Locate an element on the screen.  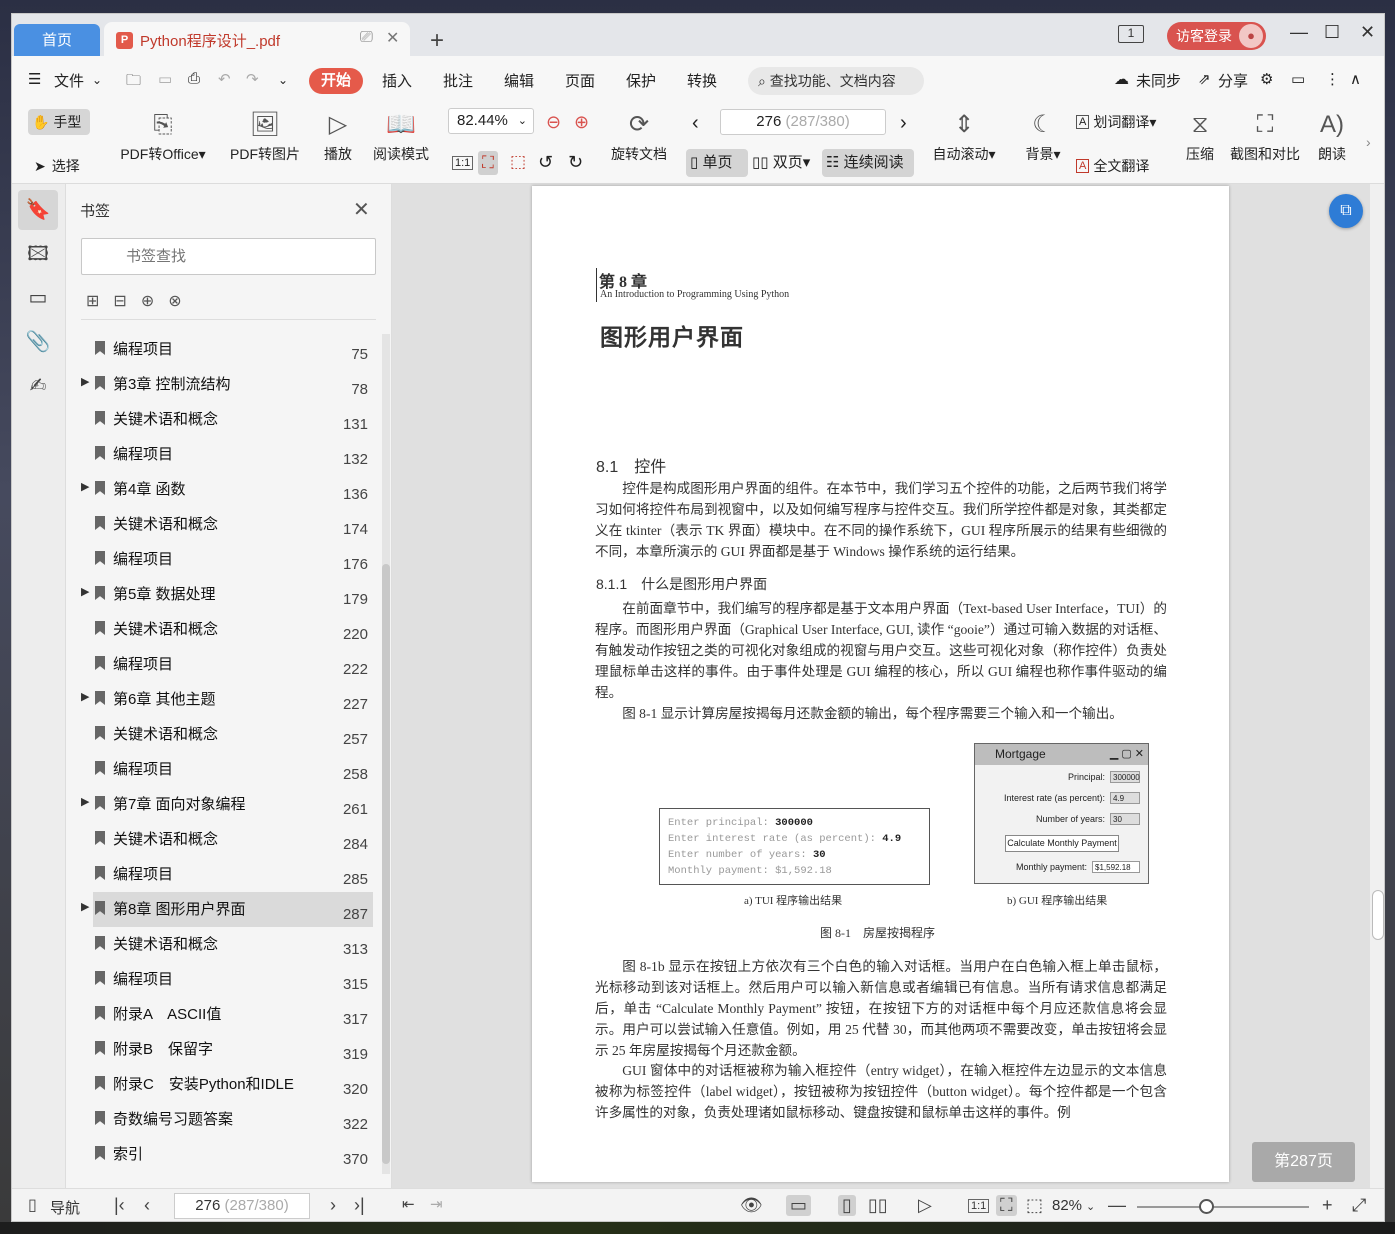
close-tab-icon: ✕ is located at coordinates (392, 38).